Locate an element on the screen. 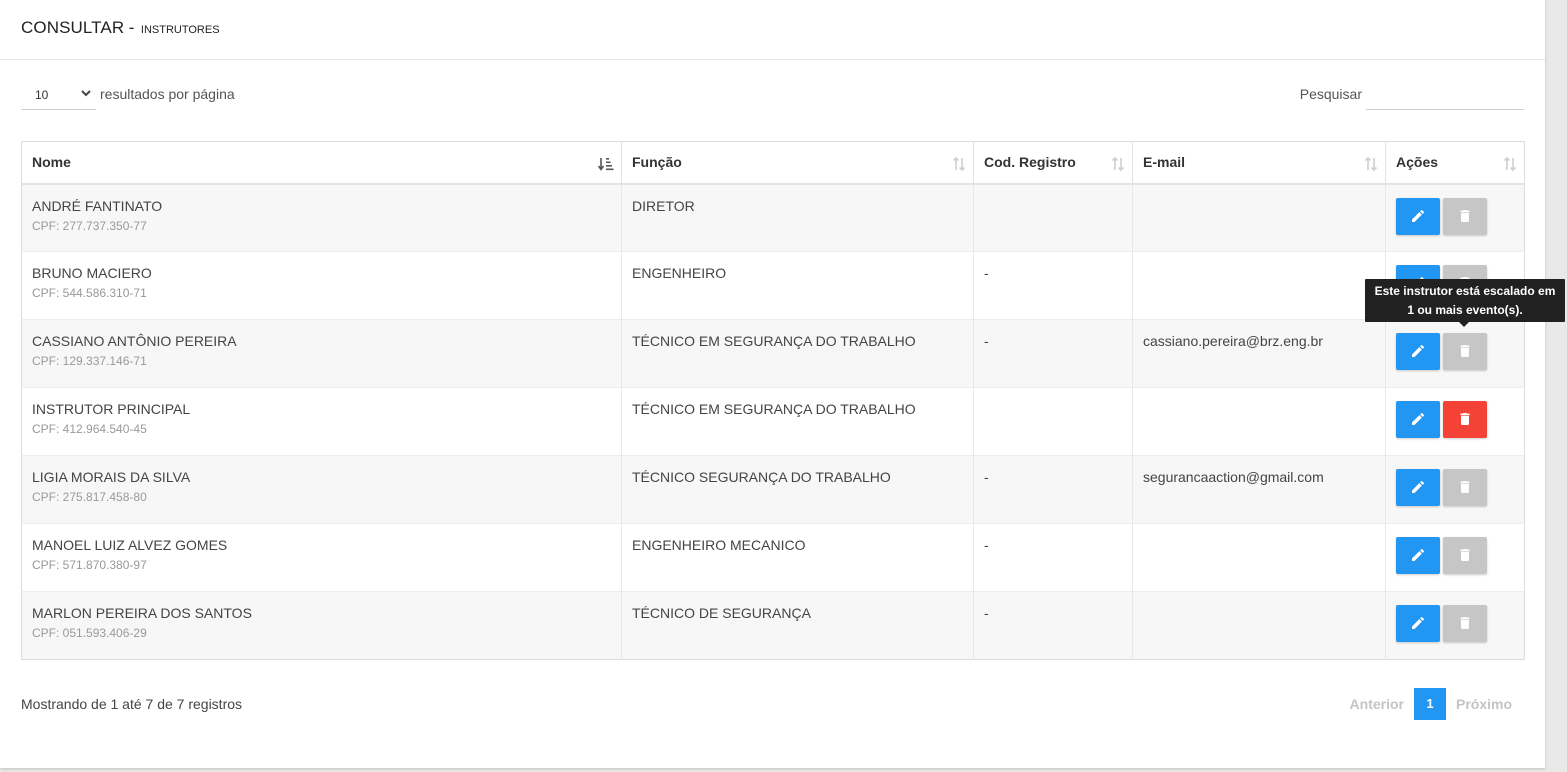  column-header-label: E-mail is located at coordinates (1164, 162).